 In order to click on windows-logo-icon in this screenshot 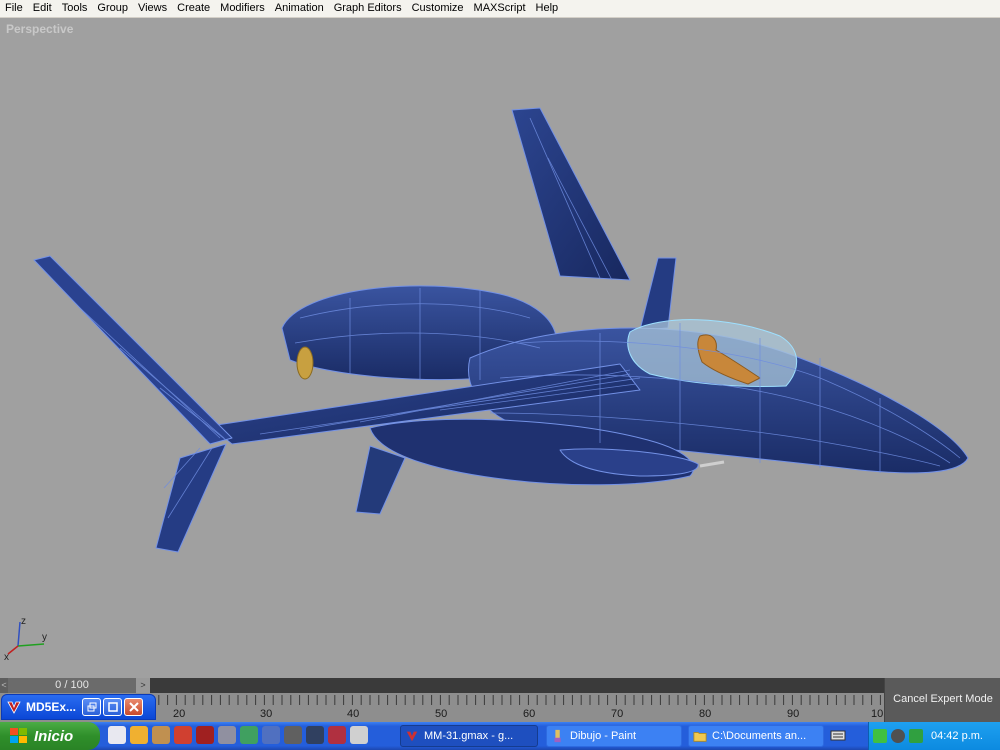, I will do `click(18, 735)`.